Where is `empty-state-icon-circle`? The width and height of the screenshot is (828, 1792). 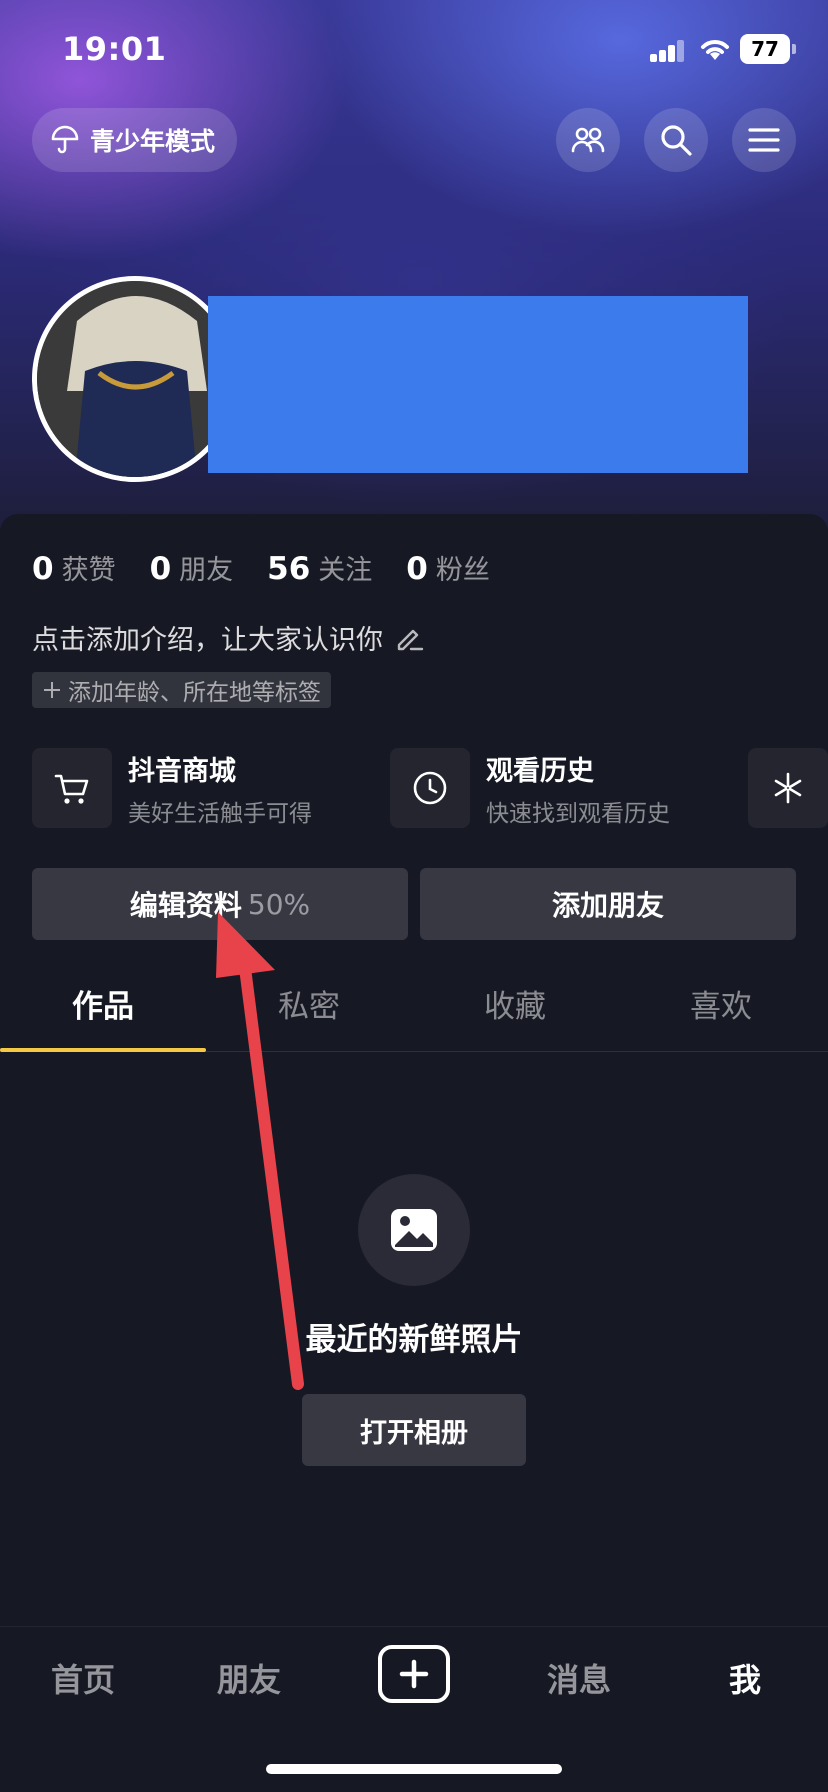 empty-state-icon-circle is located at coordinates (414, 1230).